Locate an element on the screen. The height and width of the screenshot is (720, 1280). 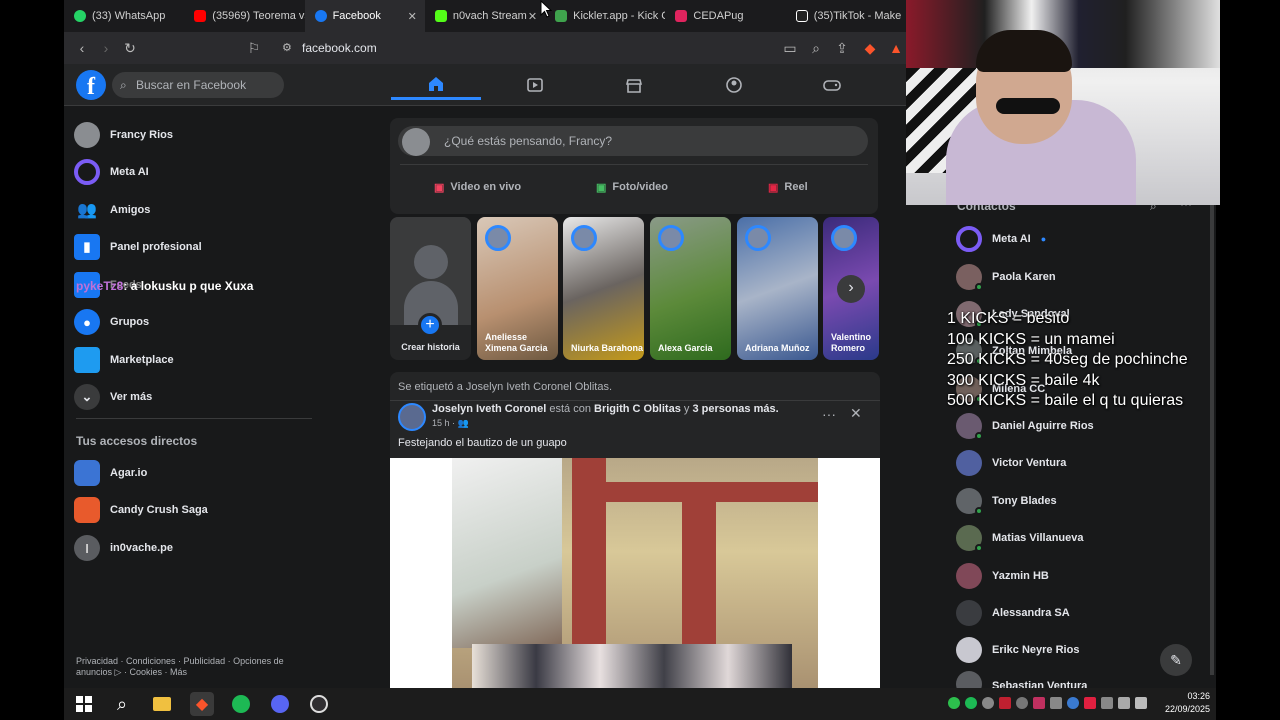
reload-icon: ↻ is located at coordinates (130, 48).